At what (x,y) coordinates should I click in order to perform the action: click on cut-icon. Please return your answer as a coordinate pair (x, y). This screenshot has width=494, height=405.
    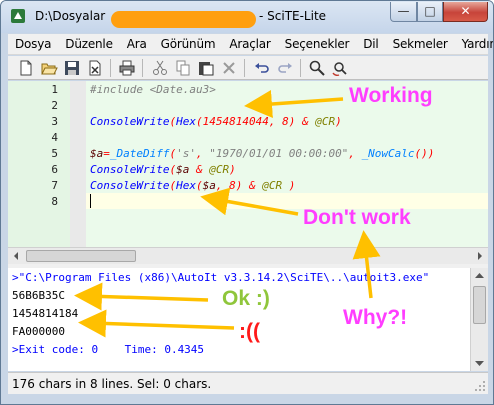
    Looking at the image, I should click on (160, 68).